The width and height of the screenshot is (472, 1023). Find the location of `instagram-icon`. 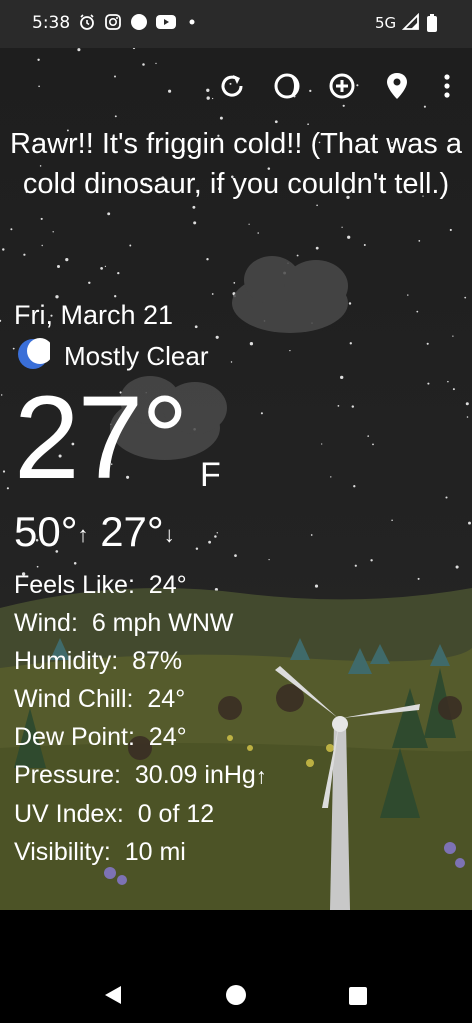

instagram-icon is located at coordinates (113, 25).